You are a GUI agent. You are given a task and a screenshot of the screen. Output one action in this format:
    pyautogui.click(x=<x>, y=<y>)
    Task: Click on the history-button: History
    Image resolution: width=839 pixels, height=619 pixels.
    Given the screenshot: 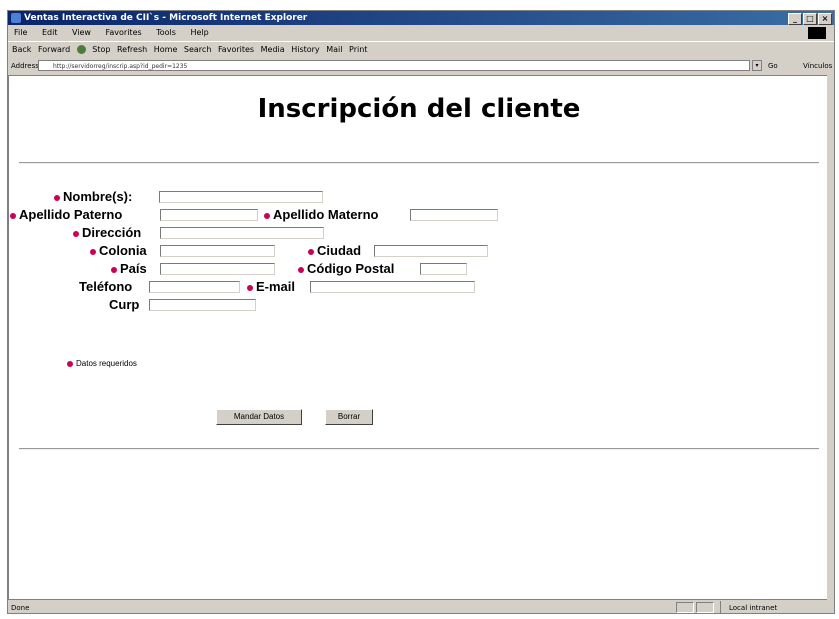 What is the action you would take?
    pyautogui.click(x=305, y=49)
    